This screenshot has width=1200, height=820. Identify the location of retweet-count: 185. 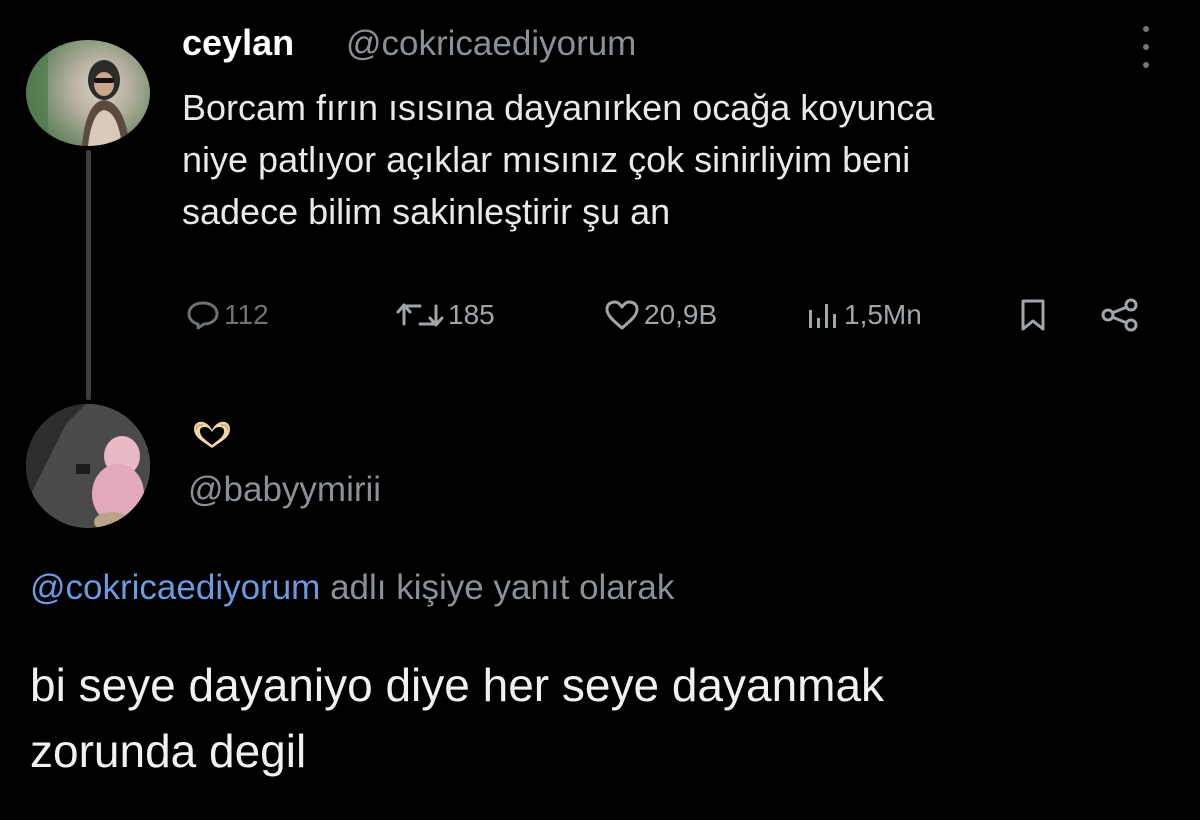
(471, 314).